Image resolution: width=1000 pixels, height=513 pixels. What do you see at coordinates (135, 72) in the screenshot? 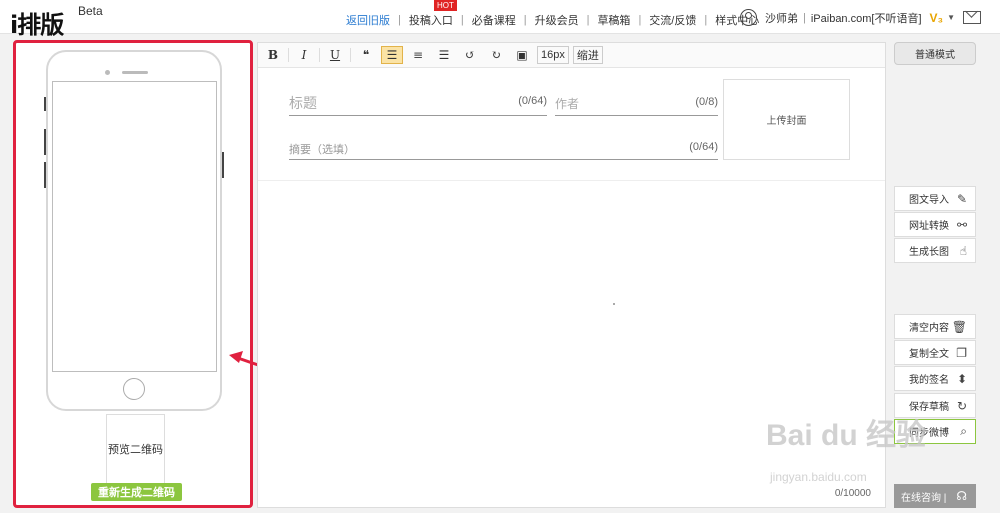
I see `phone-speaker` at bounding box center [135, 72].